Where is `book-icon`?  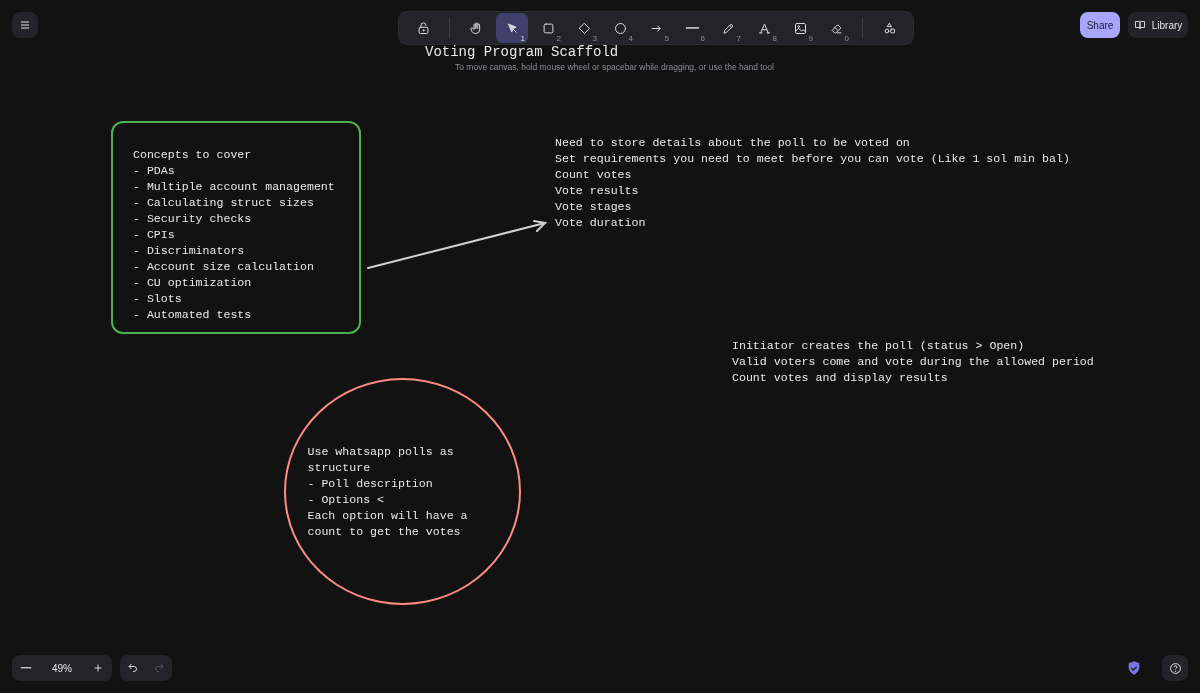 book-icon is located at coordinates (1139, 25).